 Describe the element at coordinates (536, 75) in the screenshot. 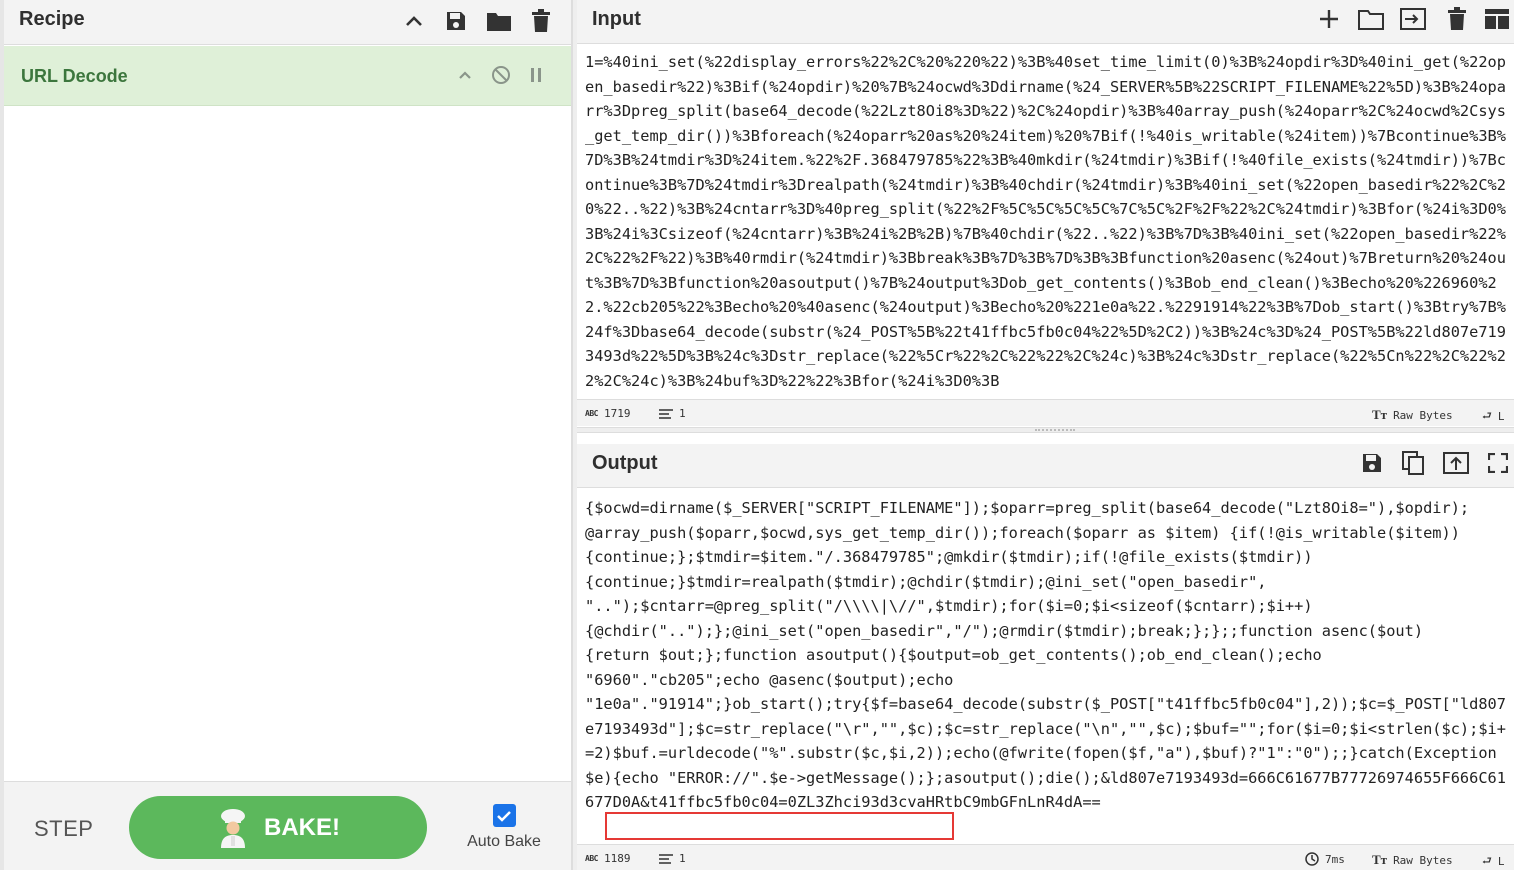

I see `breakpoint-pause-icon` at that location.